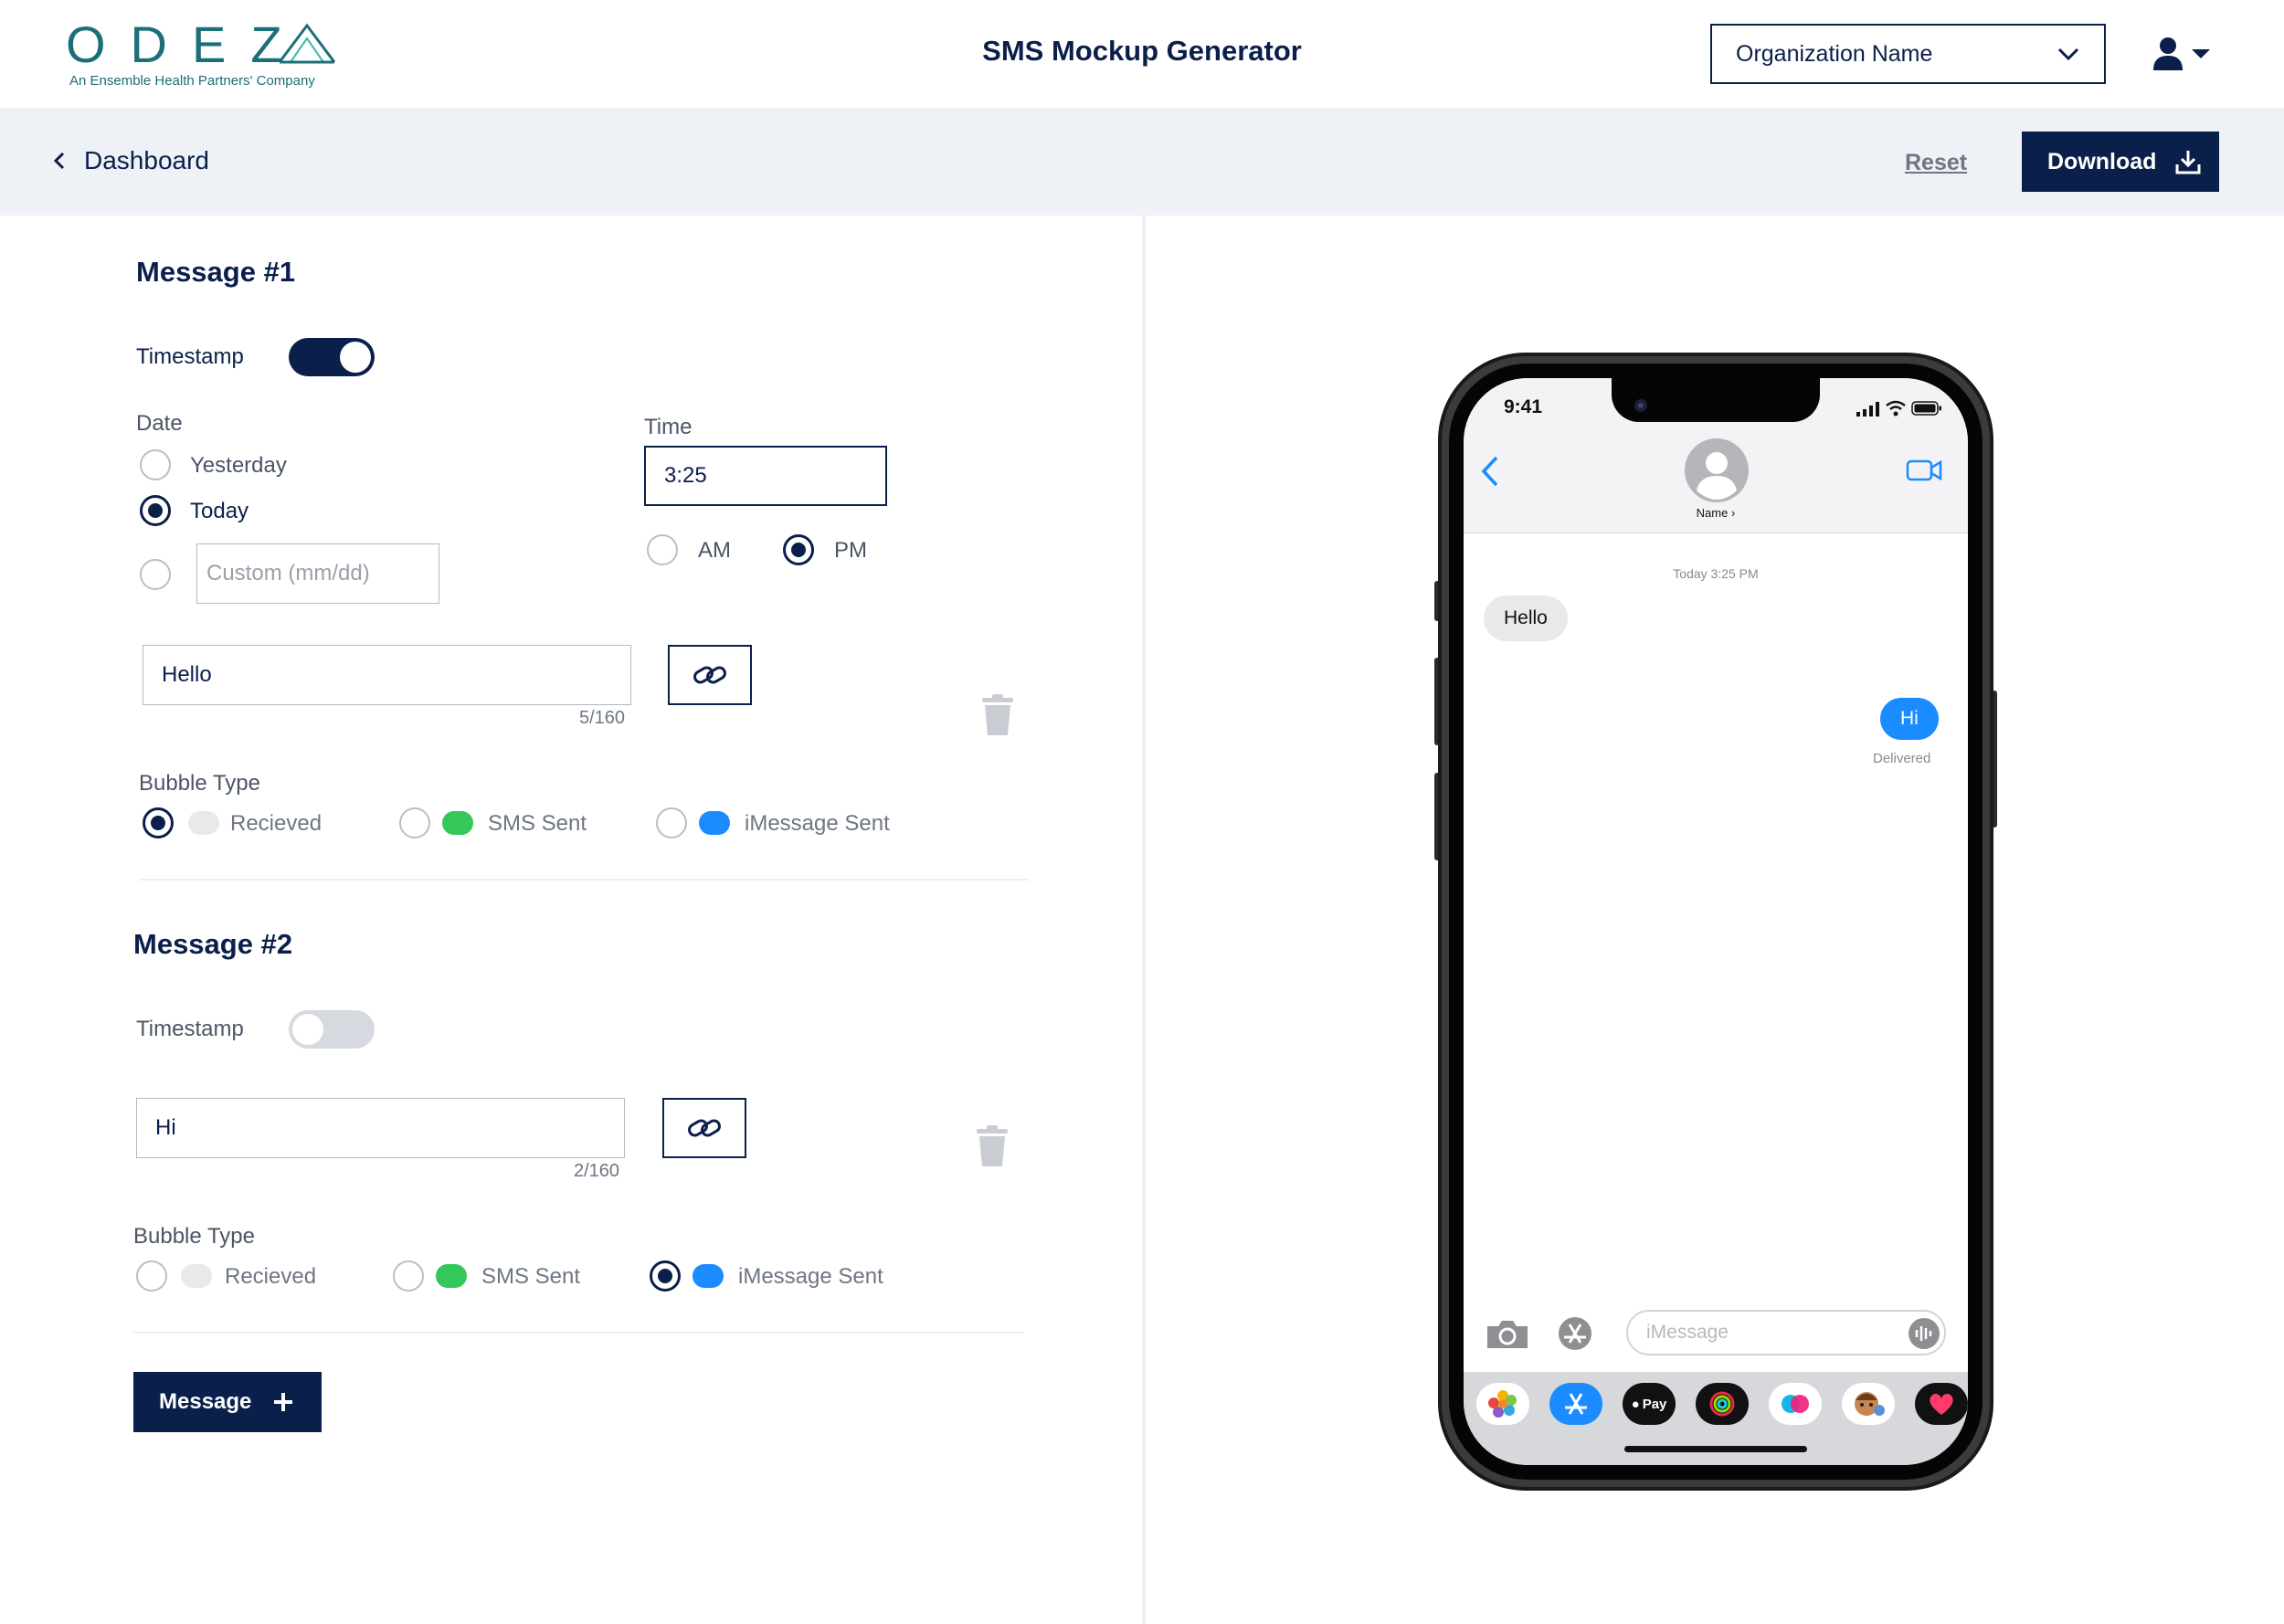 This screenshot has height=1624, width=2284. Describe the element at coordinates (2187, 54) in the screenshot. I see `user-menu` at that location.